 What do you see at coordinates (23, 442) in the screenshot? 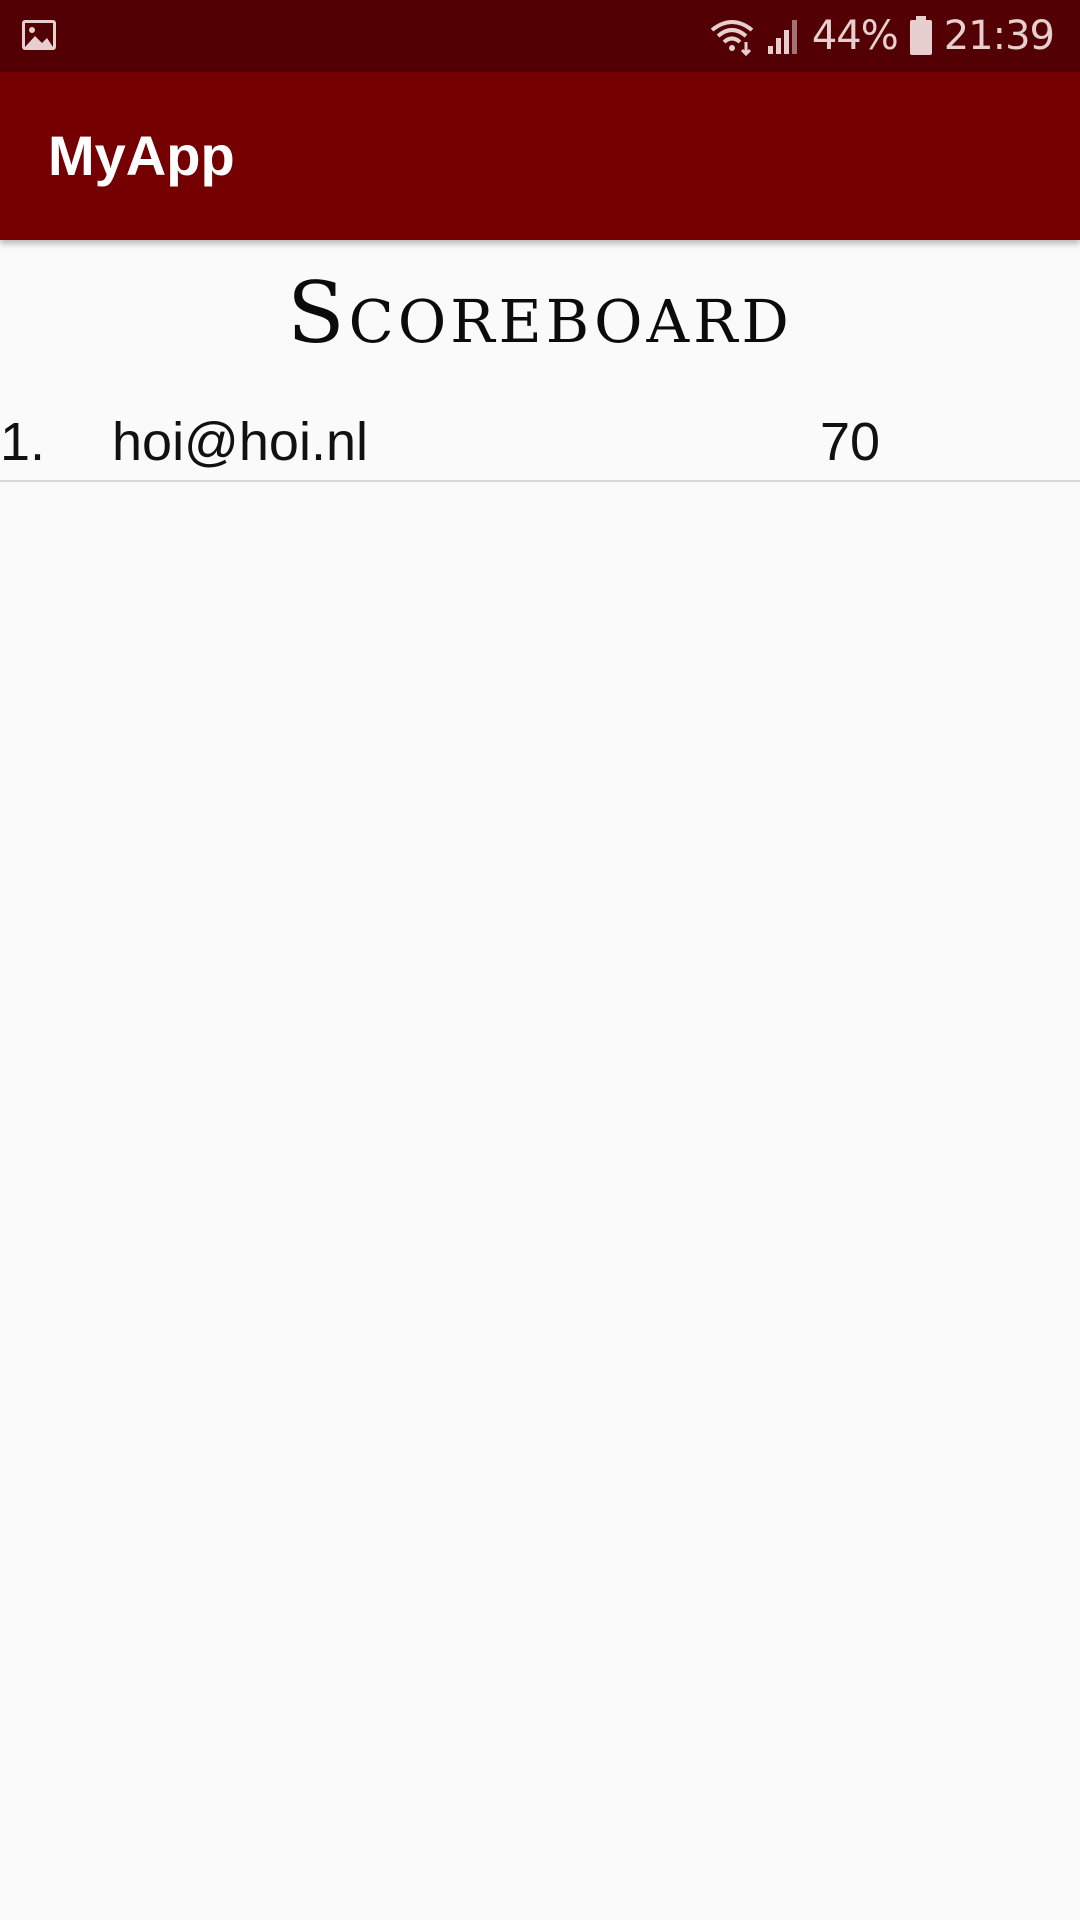
I see `score-rank: 1.` at bounding box center [23, 442].